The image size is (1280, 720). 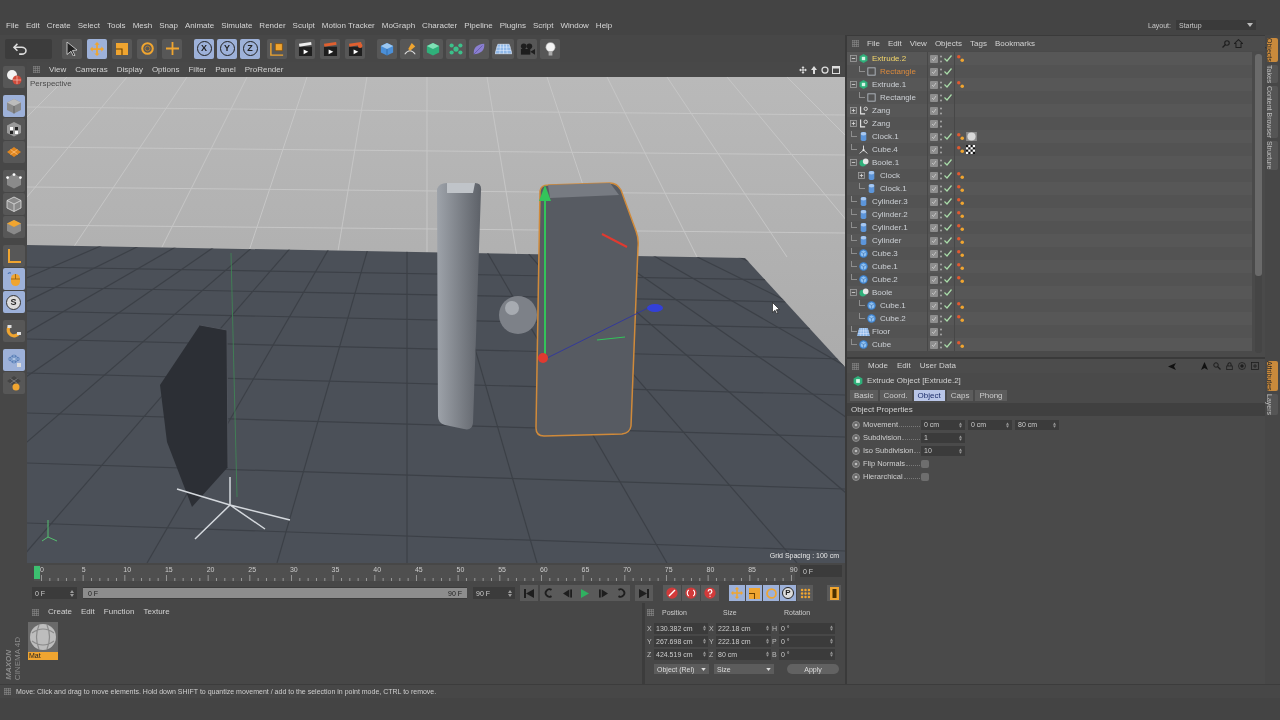 I want to click on cloner-button, so click(x=456, y=48).